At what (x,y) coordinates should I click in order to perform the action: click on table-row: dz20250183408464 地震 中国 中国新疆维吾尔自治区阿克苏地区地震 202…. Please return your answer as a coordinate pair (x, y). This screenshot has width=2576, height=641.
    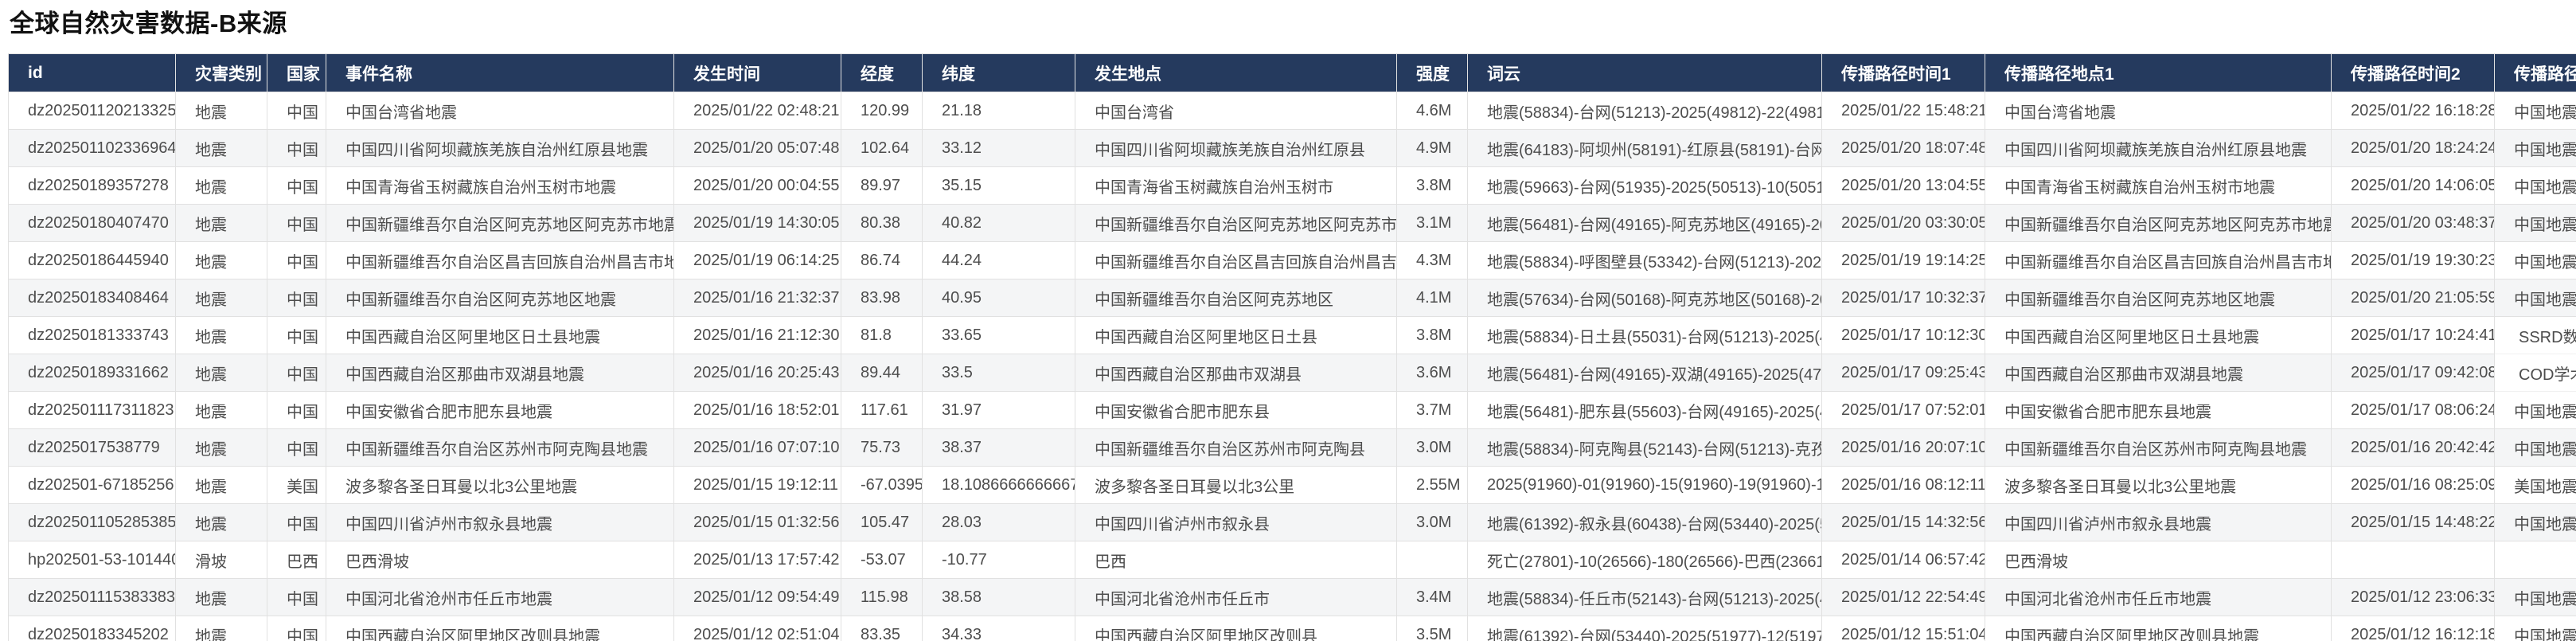
    Looking at the image, I should click on (1292, 298).